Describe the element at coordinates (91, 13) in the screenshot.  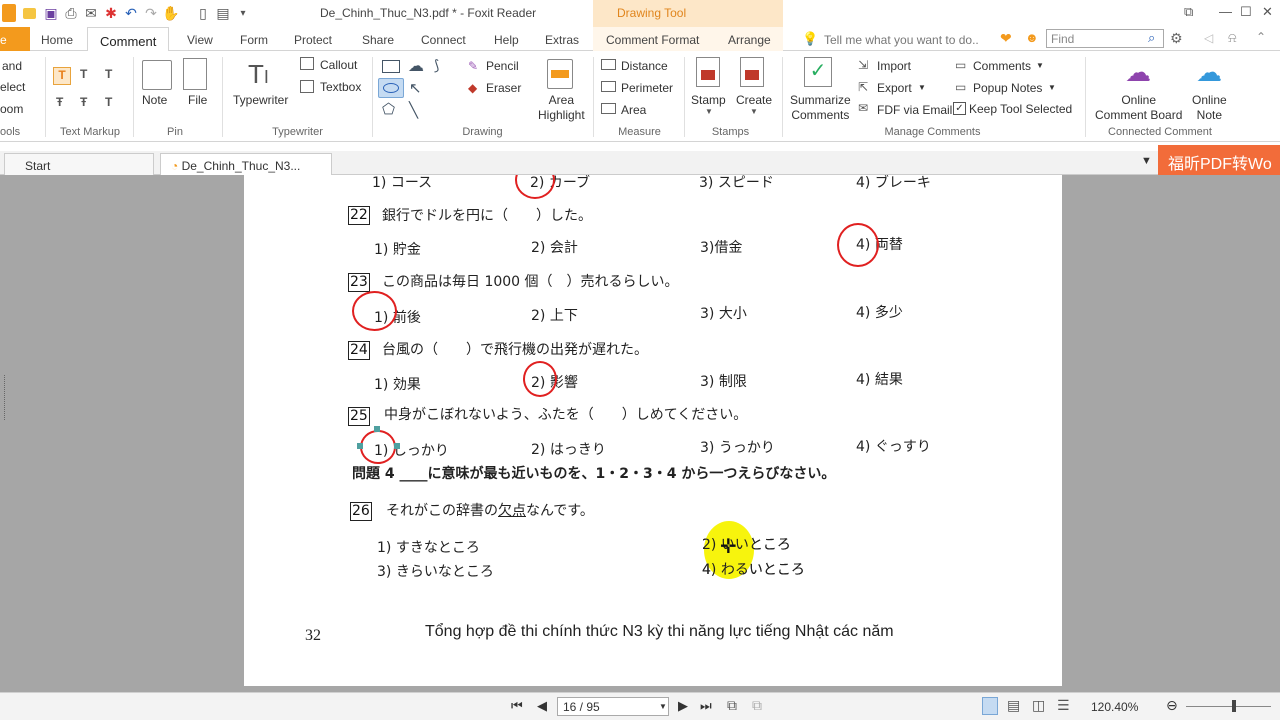
I see `email-icon: ✉` at that location.